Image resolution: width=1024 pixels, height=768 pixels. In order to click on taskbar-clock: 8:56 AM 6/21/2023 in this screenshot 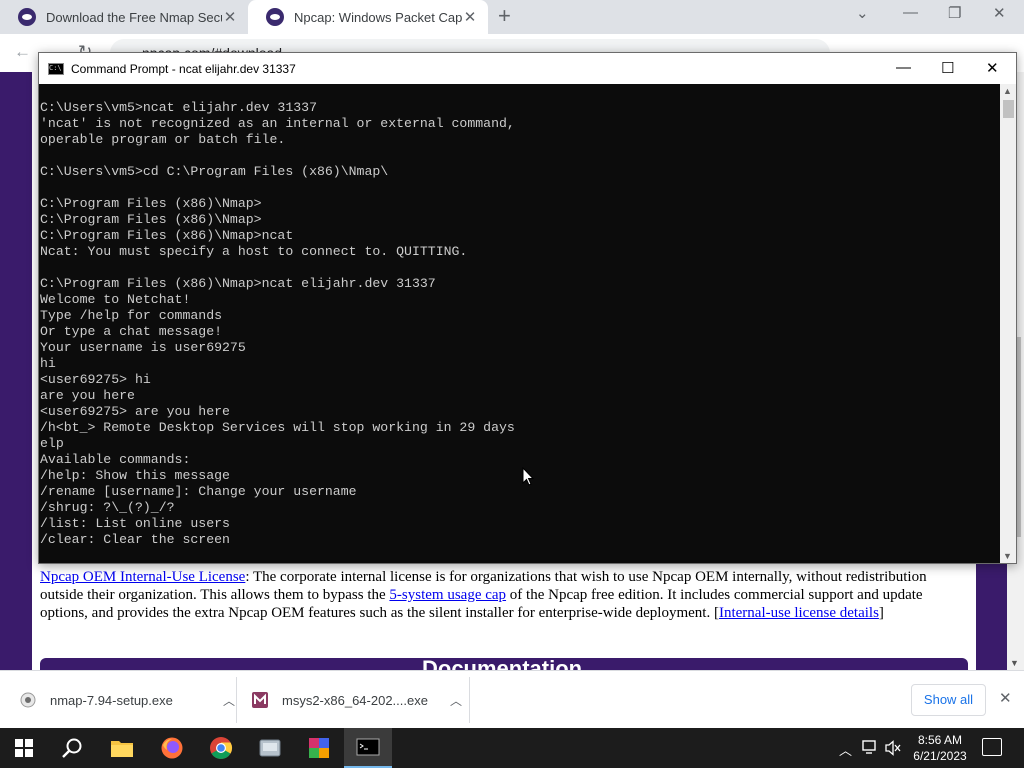, I will do `click(940, 748)`.